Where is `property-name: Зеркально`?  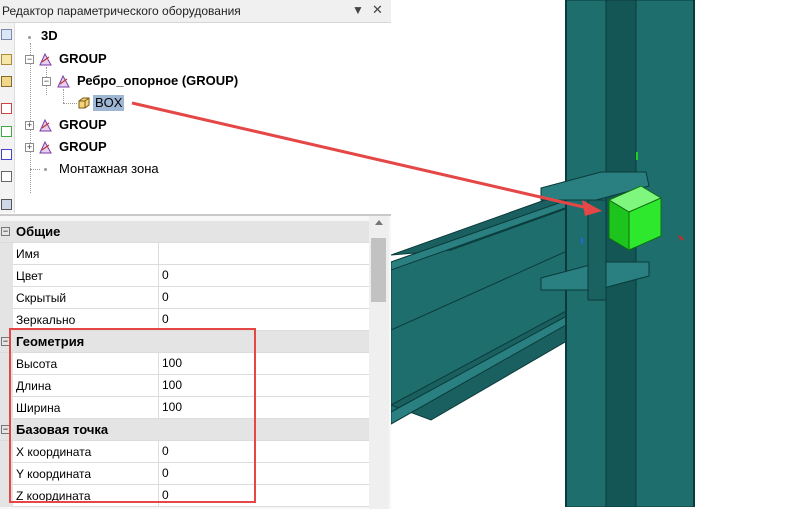
property-name: Зеркально is located at coordinates (46, 320).